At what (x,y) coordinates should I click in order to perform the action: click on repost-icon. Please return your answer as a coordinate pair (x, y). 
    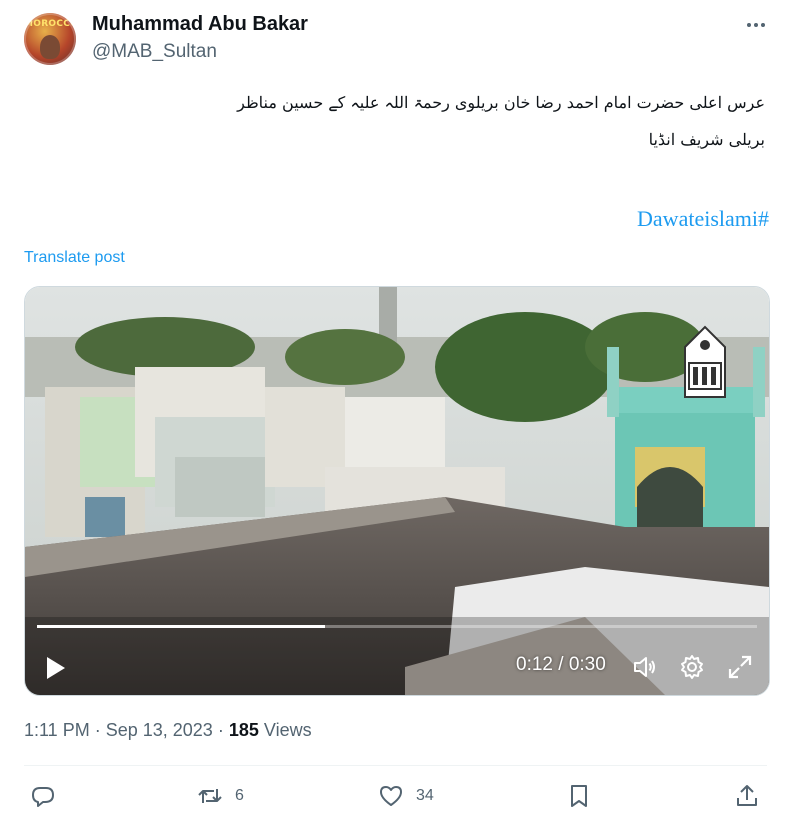
    Looking at the image, I should click on (210, 796).